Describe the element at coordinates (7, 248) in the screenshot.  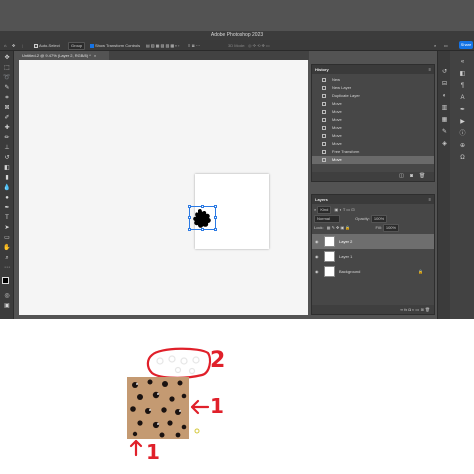
I see `hand-tool-icon: ✋` at that location.